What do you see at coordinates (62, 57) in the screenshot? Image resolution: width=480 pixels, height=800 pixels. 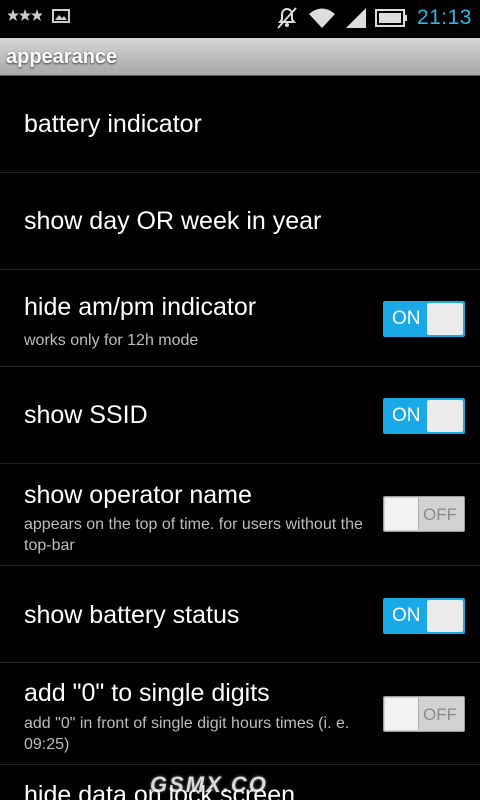 I see `page-title: appearance` at bounding box center [62, 57].